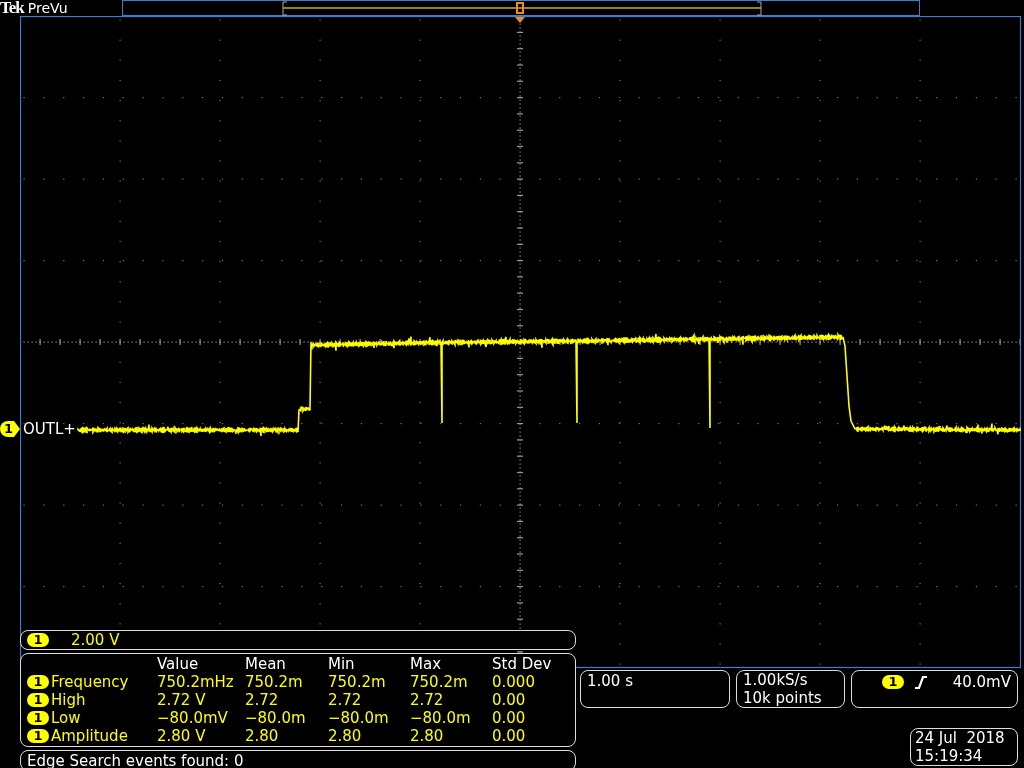  I want to click on measurement-value: 750.2mHz, so click(196, 682).